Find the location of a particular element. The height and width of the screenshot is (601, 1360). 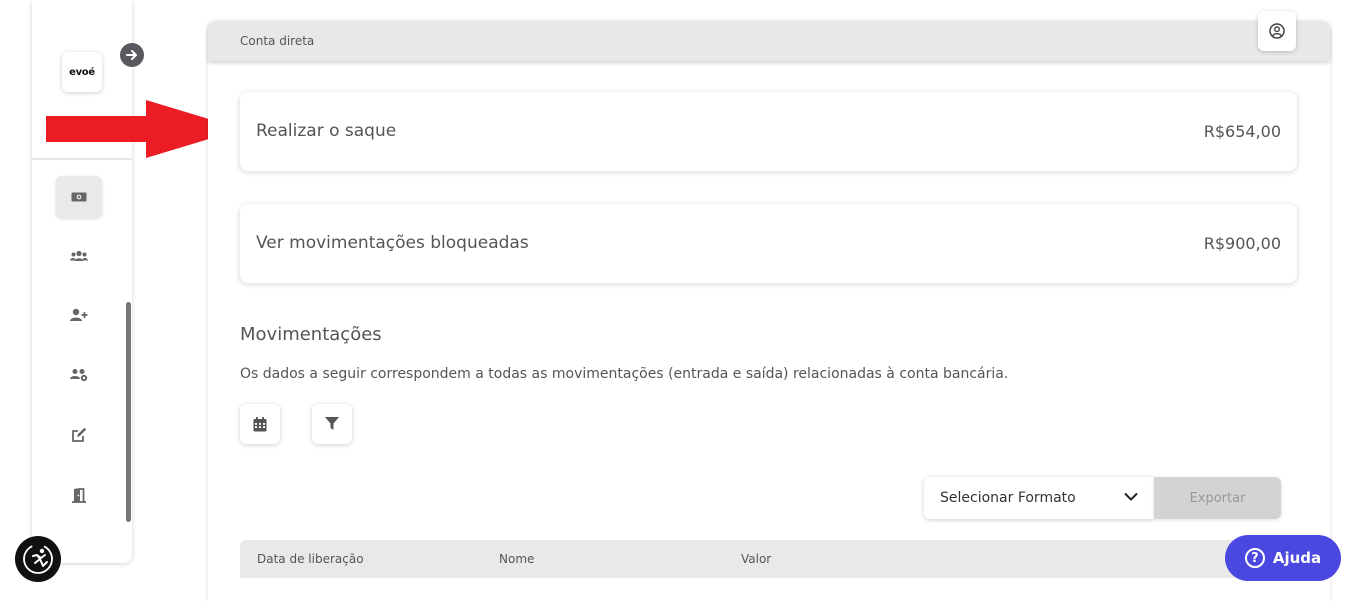

format-select-label: Selecionar Formato is located at coordinates (1008, 498).